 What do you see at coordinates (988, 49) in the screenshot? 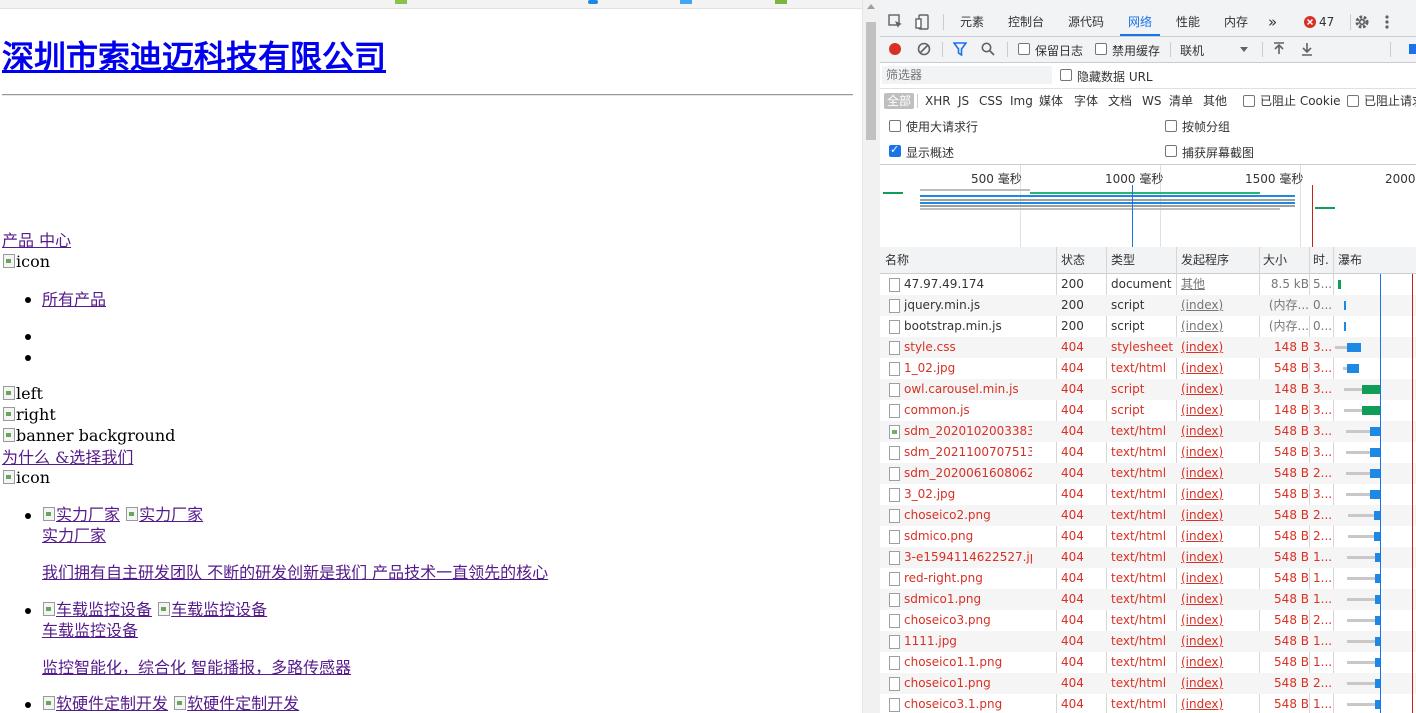
I see `search-icon` at bounding box center [988, 49].